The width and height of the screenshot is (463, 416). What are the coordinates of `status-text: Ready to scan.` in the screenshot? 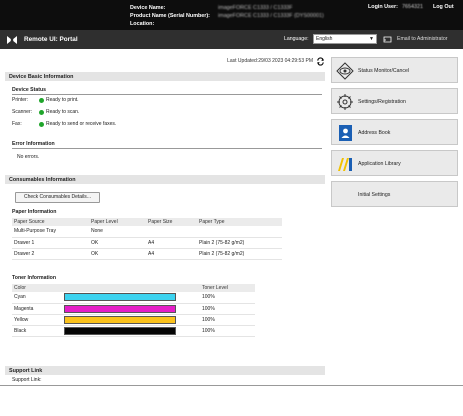 It's located at (63, 112).